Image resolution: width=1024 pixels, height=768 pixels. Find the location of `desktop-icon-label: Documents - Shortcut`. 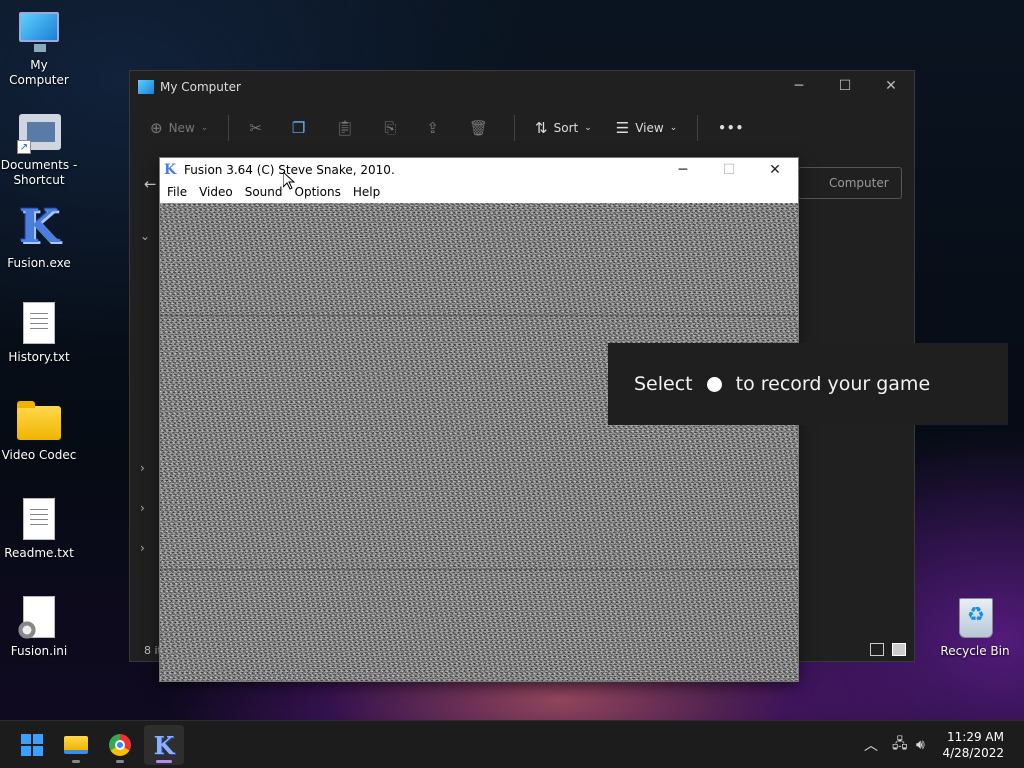

desktop-icon-label: Documents - Shortcut is located at coordinates (39, 172).